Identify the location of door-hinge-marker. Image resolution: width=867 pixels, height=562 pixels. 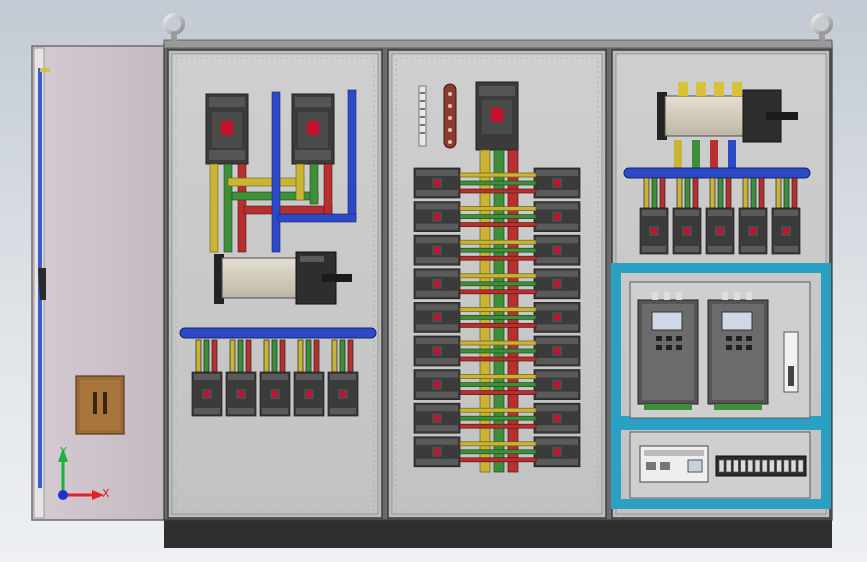
(45, 70).